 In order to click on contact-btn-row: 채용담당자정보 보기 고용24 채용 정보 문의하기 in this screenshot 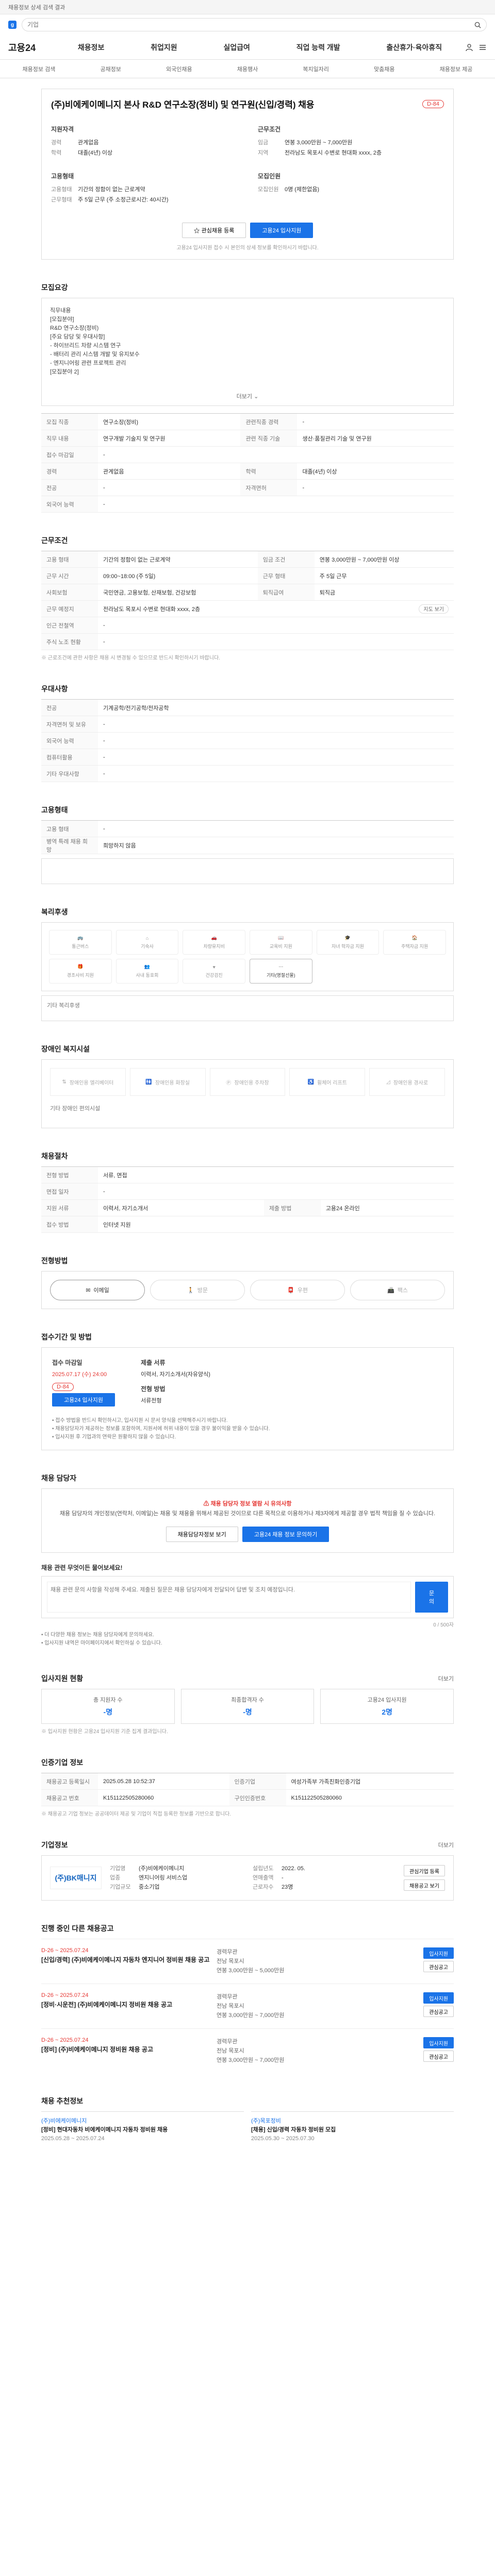, I will do `click(247, 1534)`.